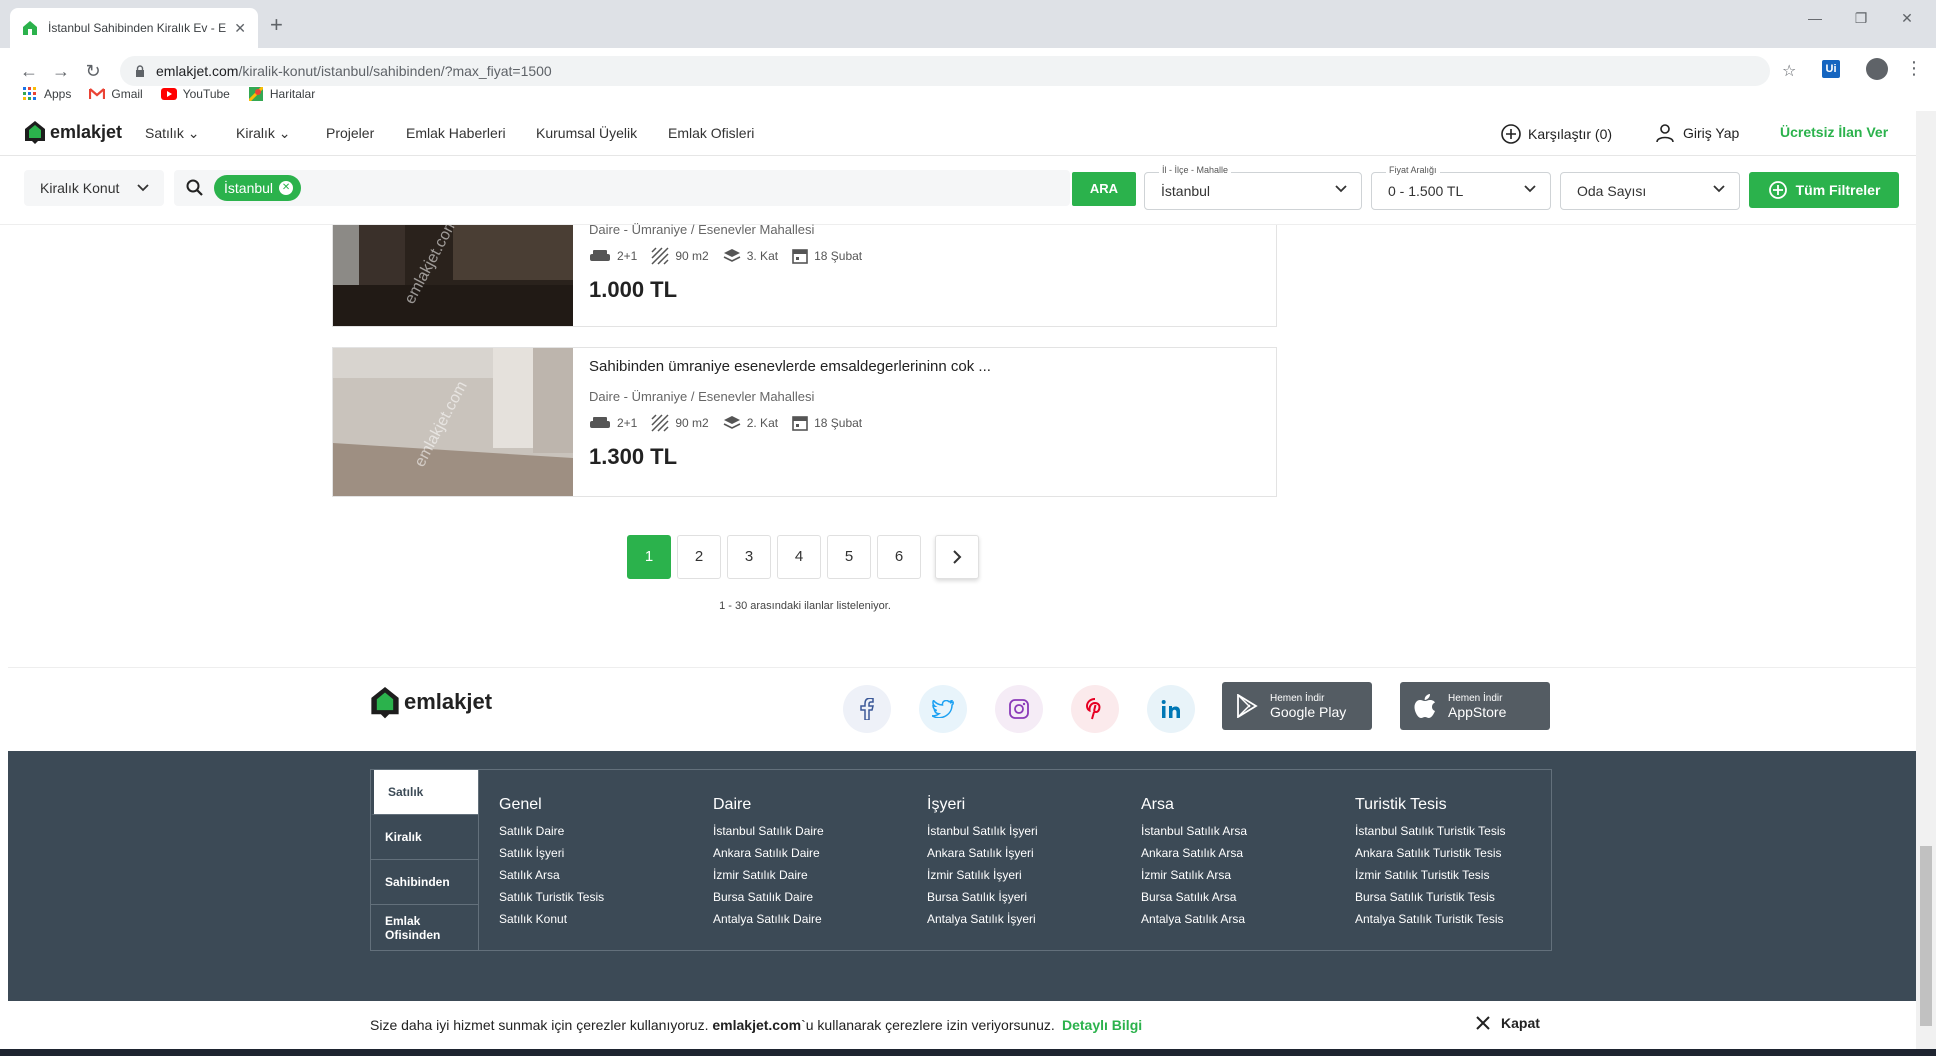 The height and width of the screenshot is (1056, 1936). Describe the element at coordinates (750, 256) in the screenshot. I see `feature-floor: 3. Kat` at that location.